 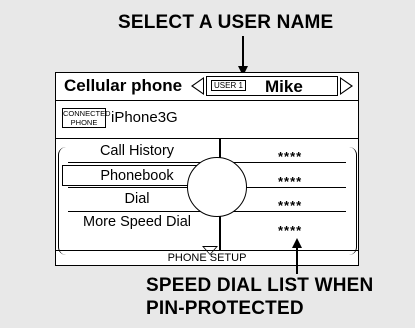 What do you see at coordinates (207, 258) in the screenshot?
I see `phone-setup-footer: PHONE SETUP` at bounding box center [207, 258].